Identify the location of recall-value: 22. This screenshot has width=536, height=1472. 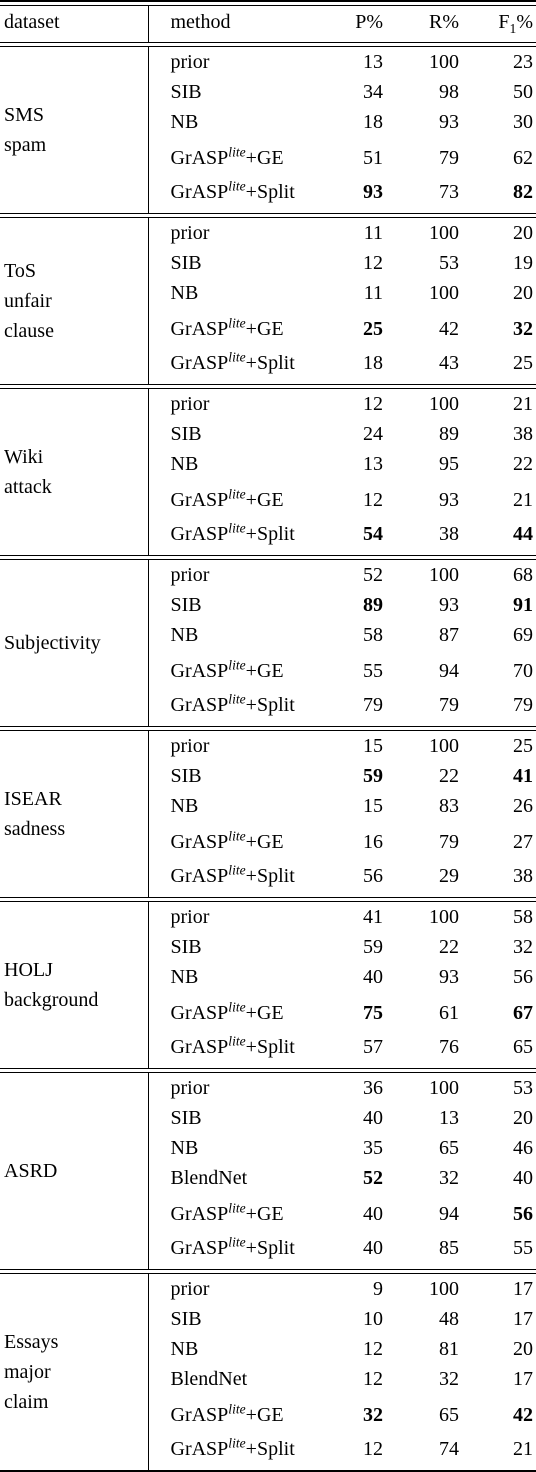
(449, 947).